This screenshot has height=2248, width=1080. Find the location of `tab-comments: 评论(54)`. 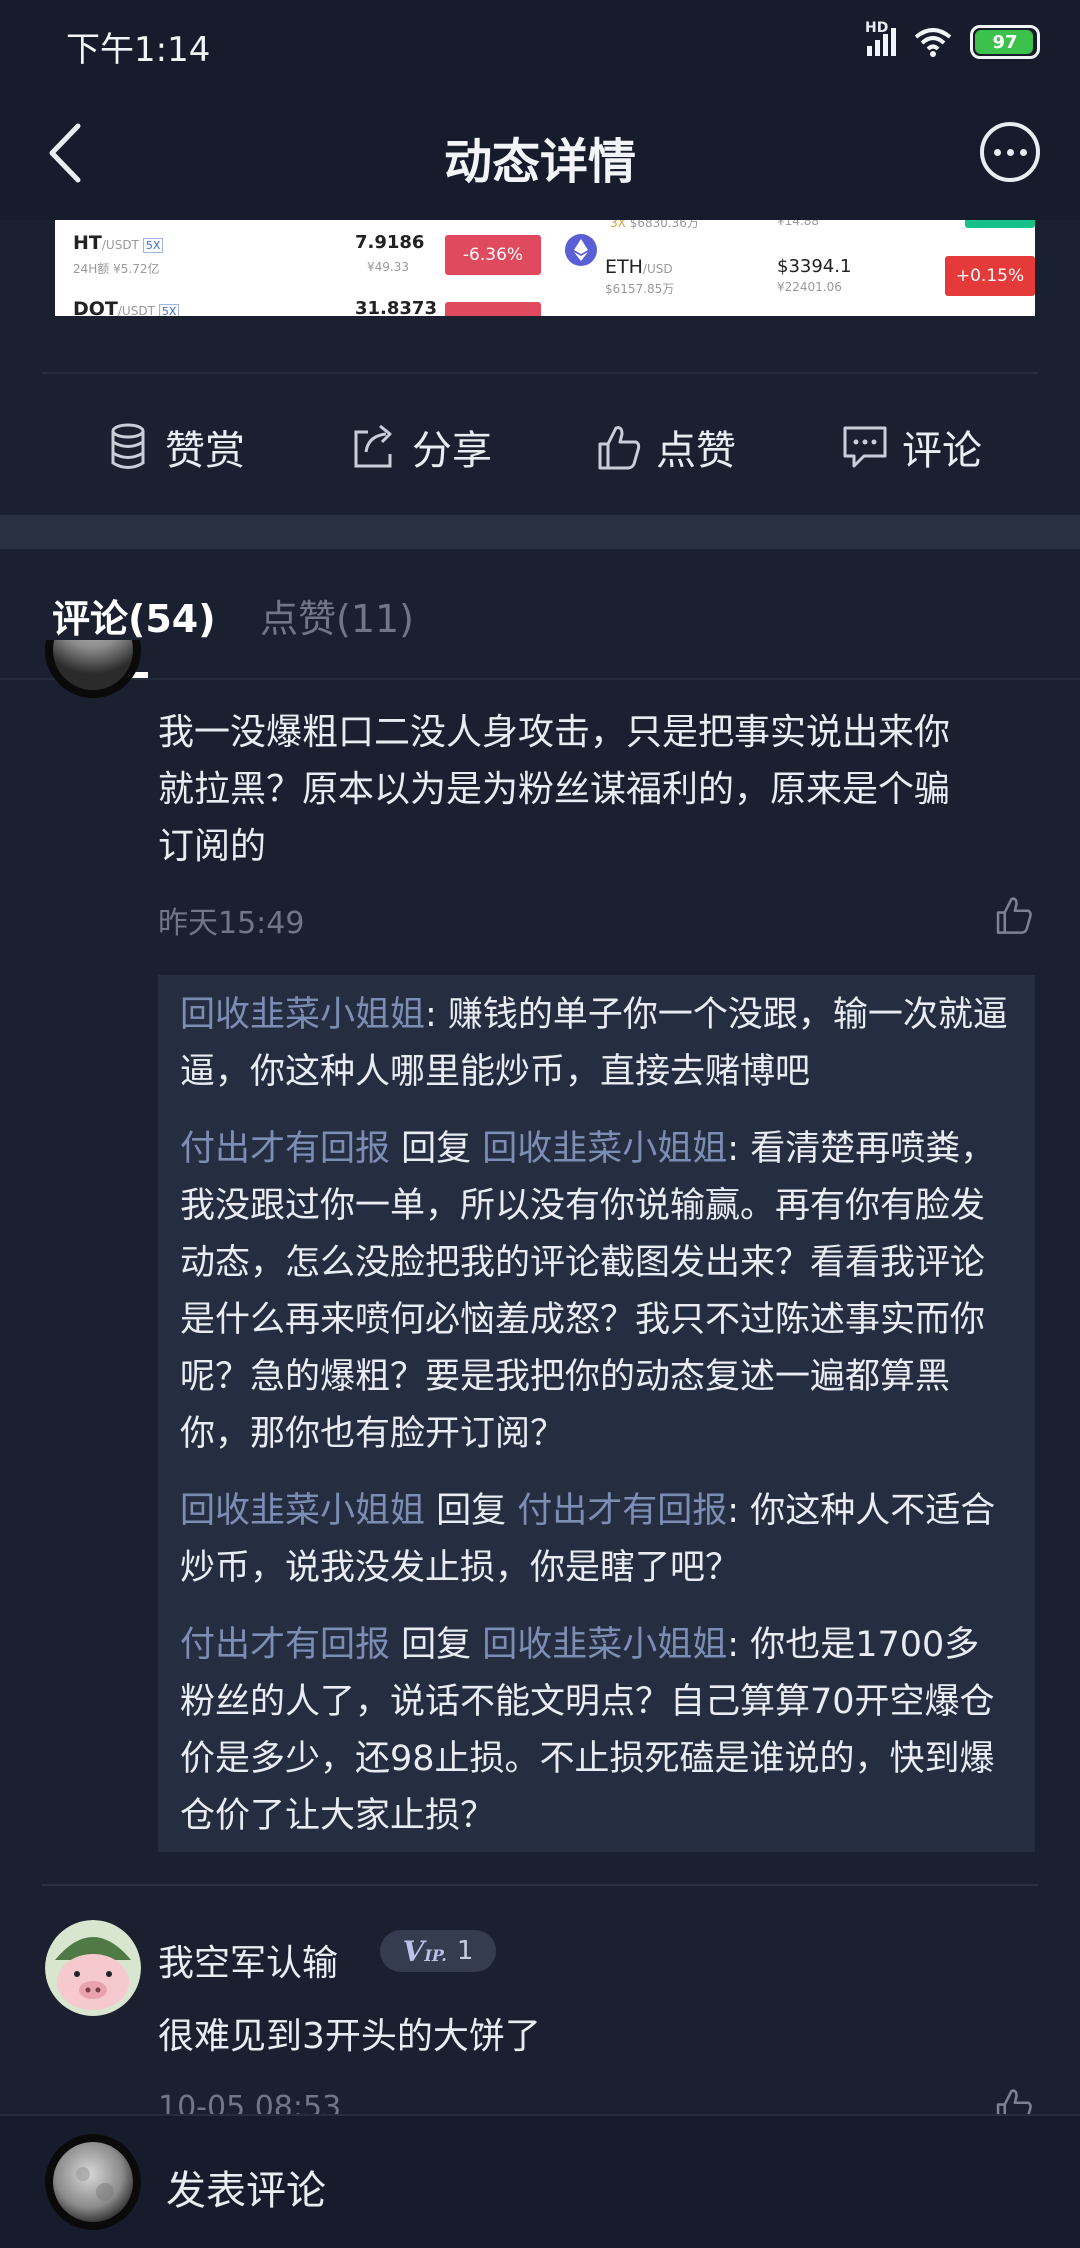

tab-comments: 评论(54) is located at coordinates (134, 615).